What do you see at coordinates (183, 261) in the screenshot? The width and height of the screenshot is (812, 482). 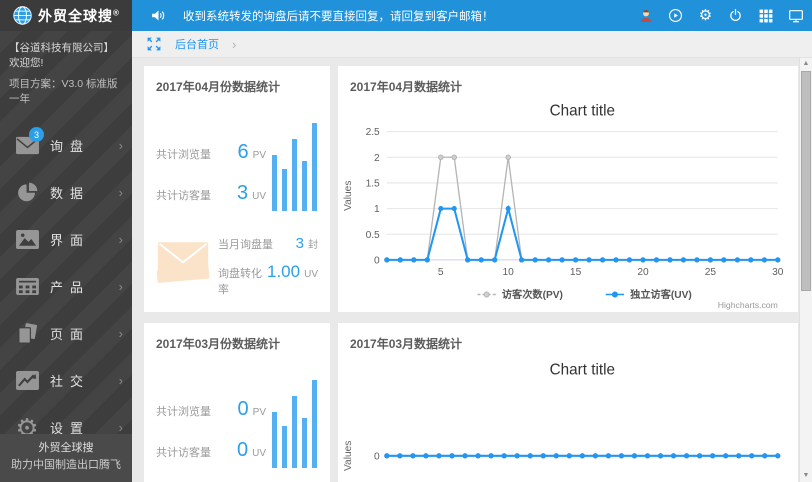 I see `envelope-icon` at bounding box center [183, 261].